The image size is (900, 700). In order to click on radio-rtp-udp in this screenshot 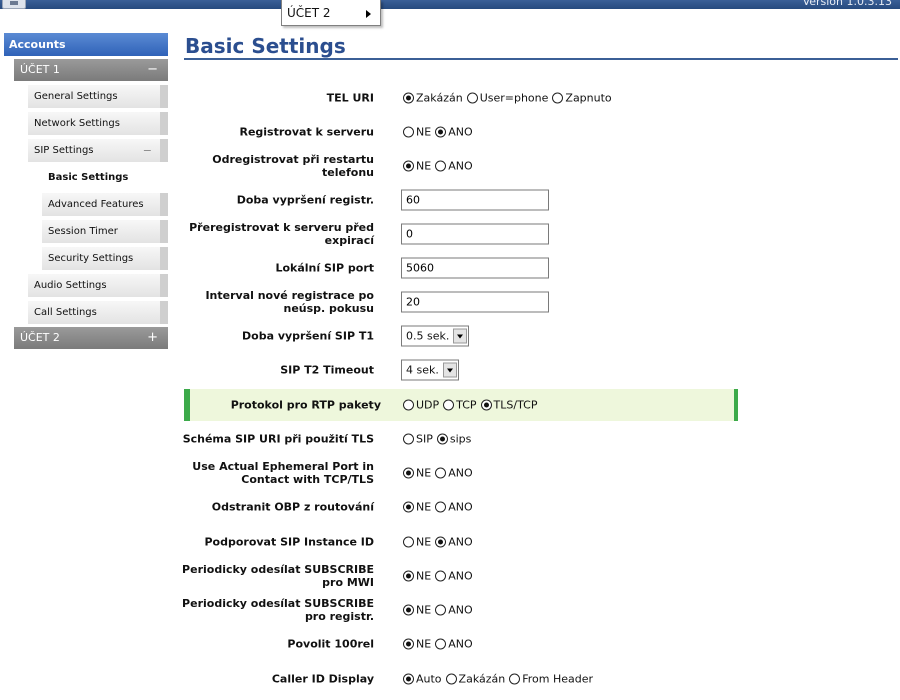, I will do `click(408, 405)`.